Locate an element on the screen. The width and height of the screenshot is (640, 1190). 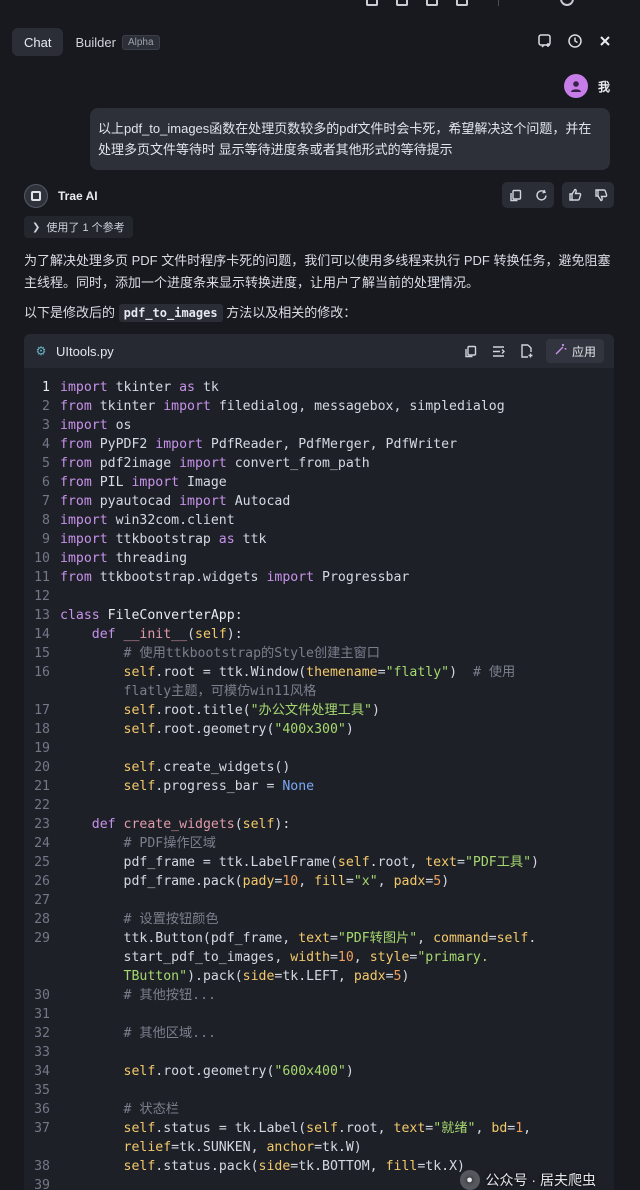
code-actions: 应用 is located at coordinates (533, 351).